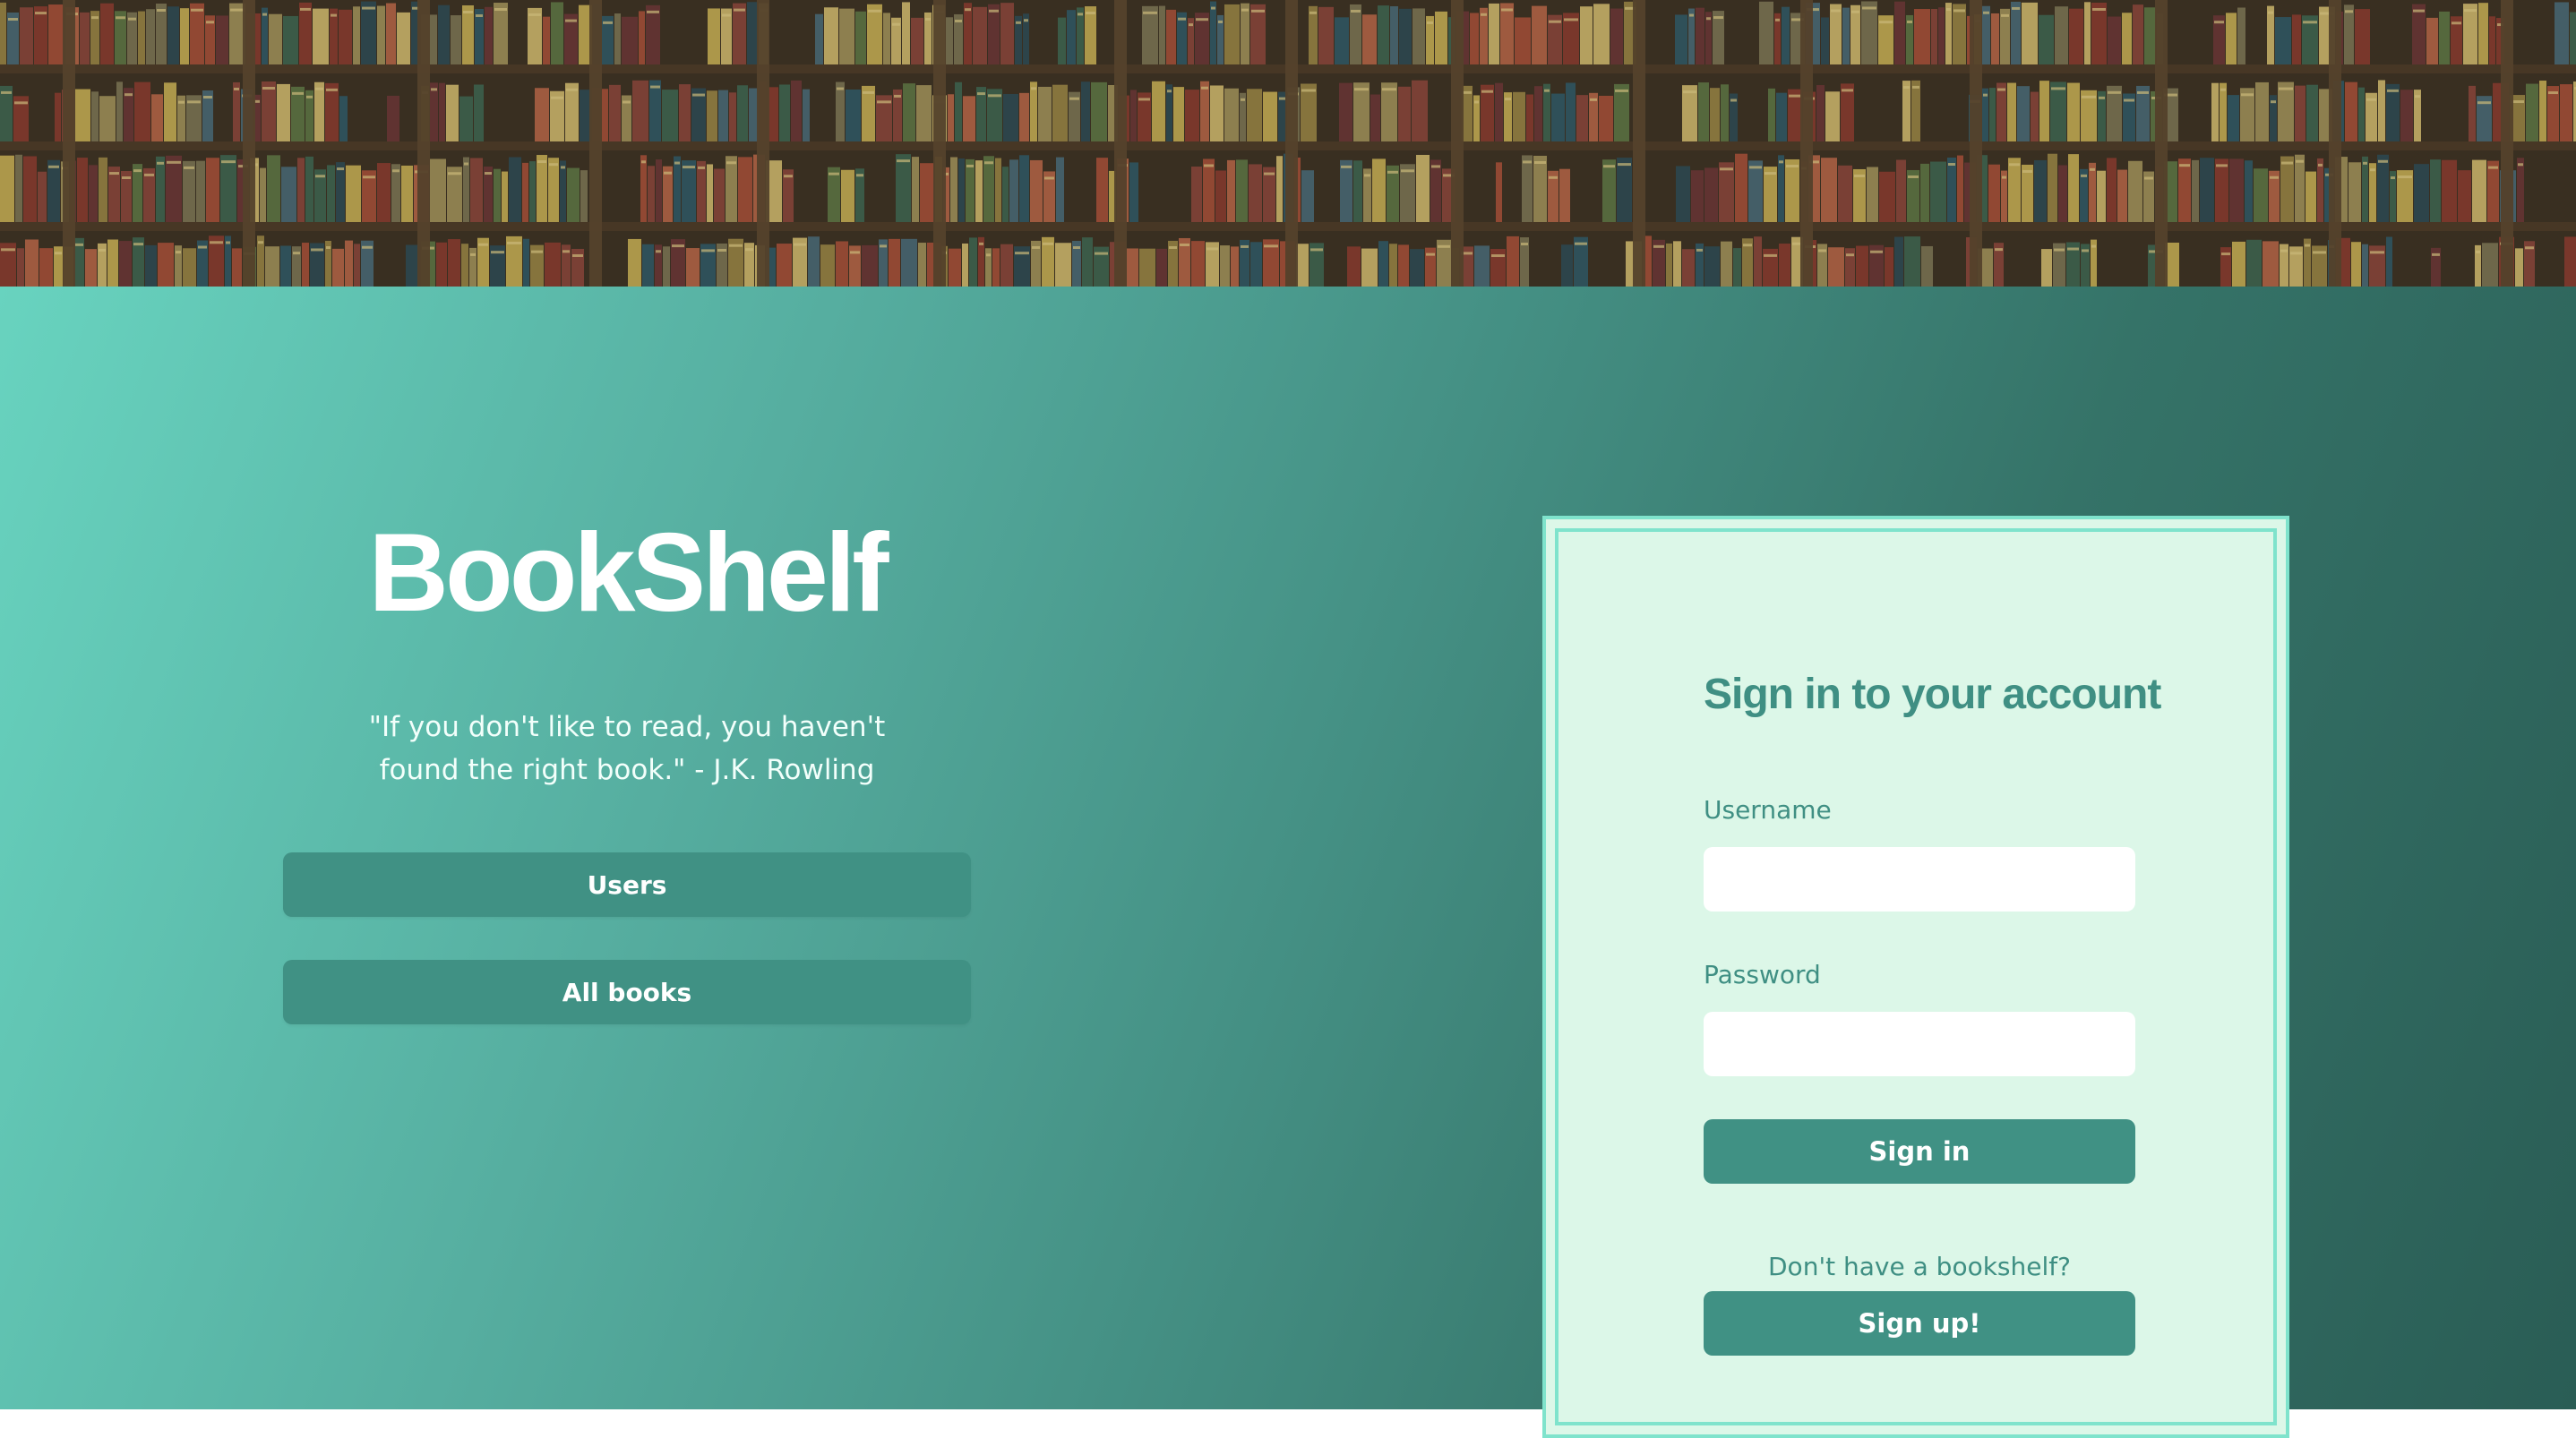  I want to click on users-button: Users, so click(627, 884).